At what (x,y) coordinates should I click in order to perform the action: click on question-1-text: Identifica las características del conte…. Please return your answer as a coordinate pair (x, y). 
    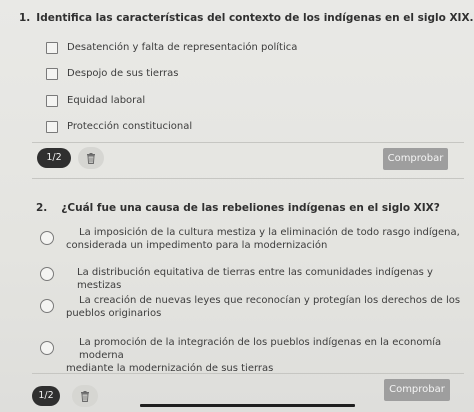
    Looking at the image, I should click on (255, 18).